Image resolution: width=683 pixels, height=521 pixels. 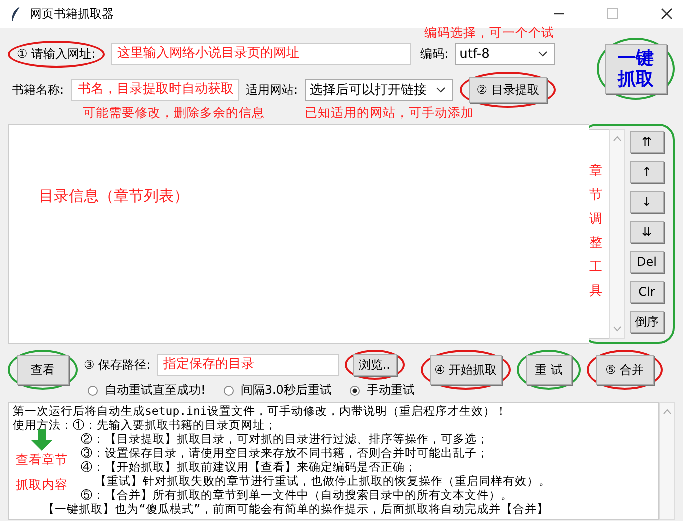 I want to click on start-button: ④ 开始抓取, so click(x=466, y=370).